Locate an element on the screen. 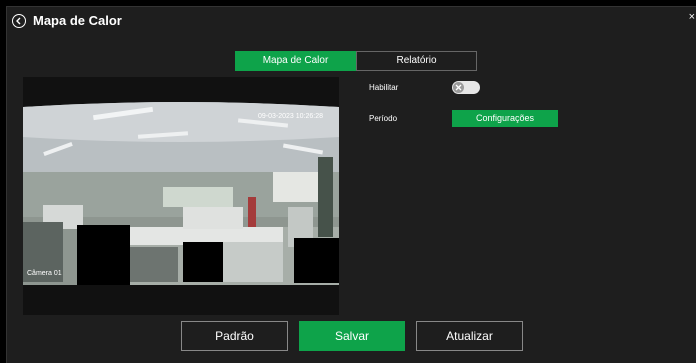 The height and width of the screenshot is (363, 696). period-label: Período is located at coordinates (383, 118).